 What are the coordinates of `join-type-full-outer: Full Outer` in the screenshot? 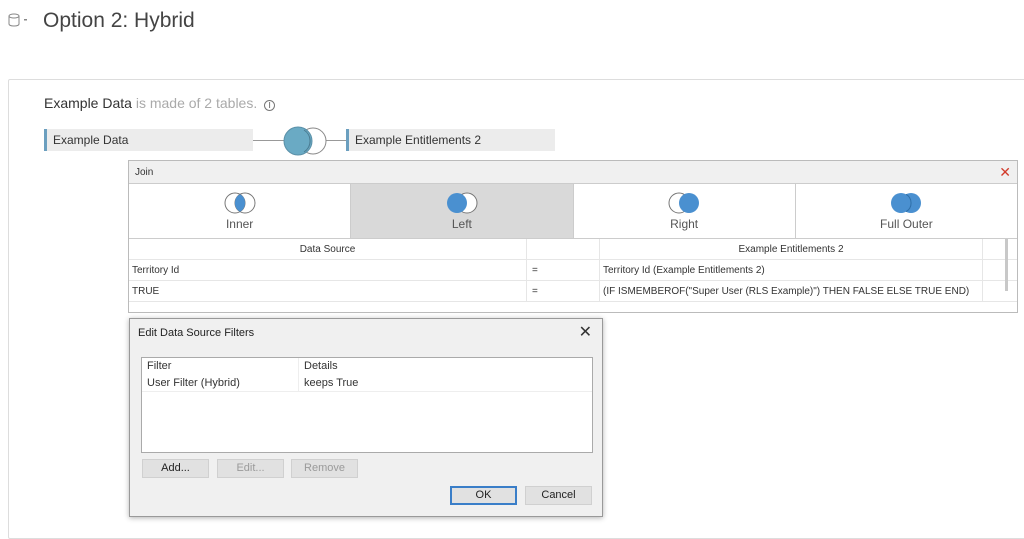 It's located at (906, 211).